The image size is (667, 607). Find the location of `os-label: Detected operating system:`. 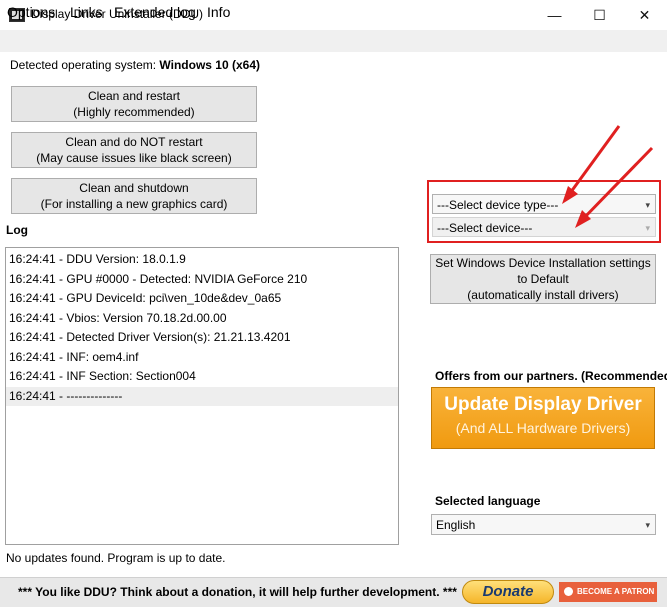

os-label: Detected operating system: is located at coordinates (83, 65).